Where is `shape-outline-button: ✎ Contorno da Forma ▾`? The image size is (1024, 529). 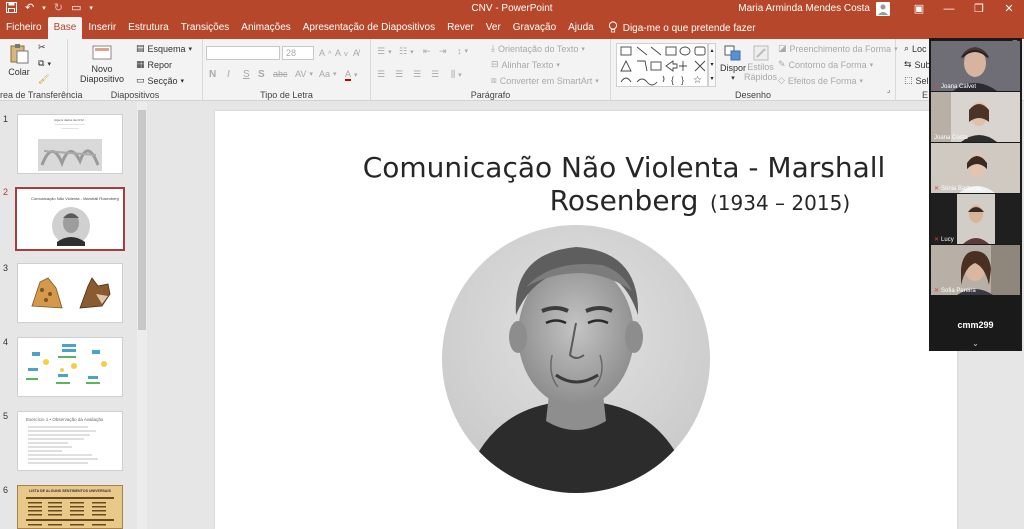 shape-outline-button: ✎ Contorno da Forma ▾ is located at coordinates (825, 64).